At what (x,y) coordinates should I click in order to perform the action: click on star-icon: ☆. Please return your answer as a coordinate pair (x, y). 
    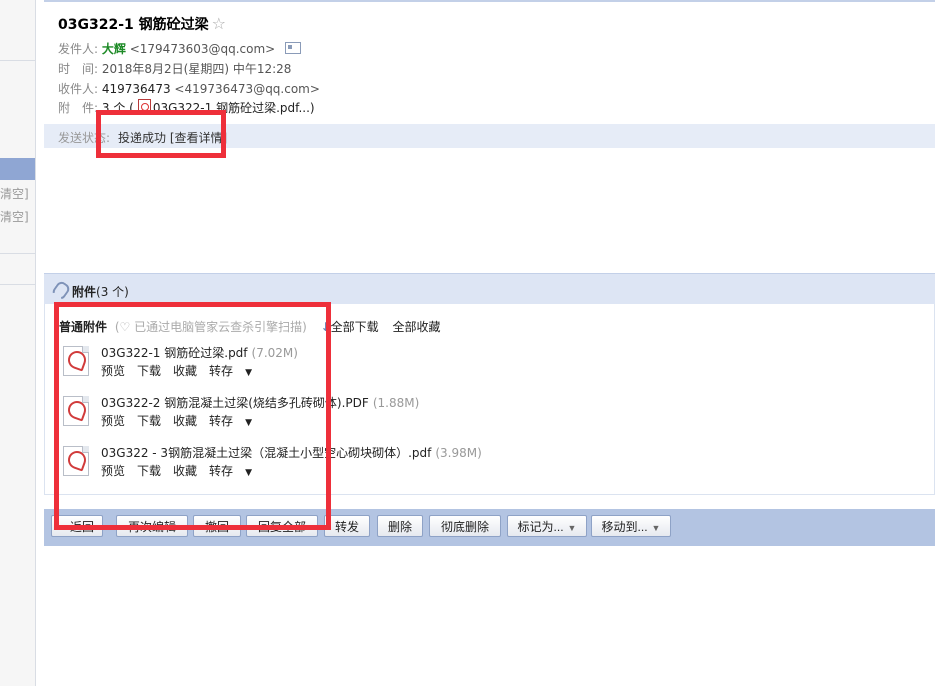
    Looking at the image, I should click on (219, 23).